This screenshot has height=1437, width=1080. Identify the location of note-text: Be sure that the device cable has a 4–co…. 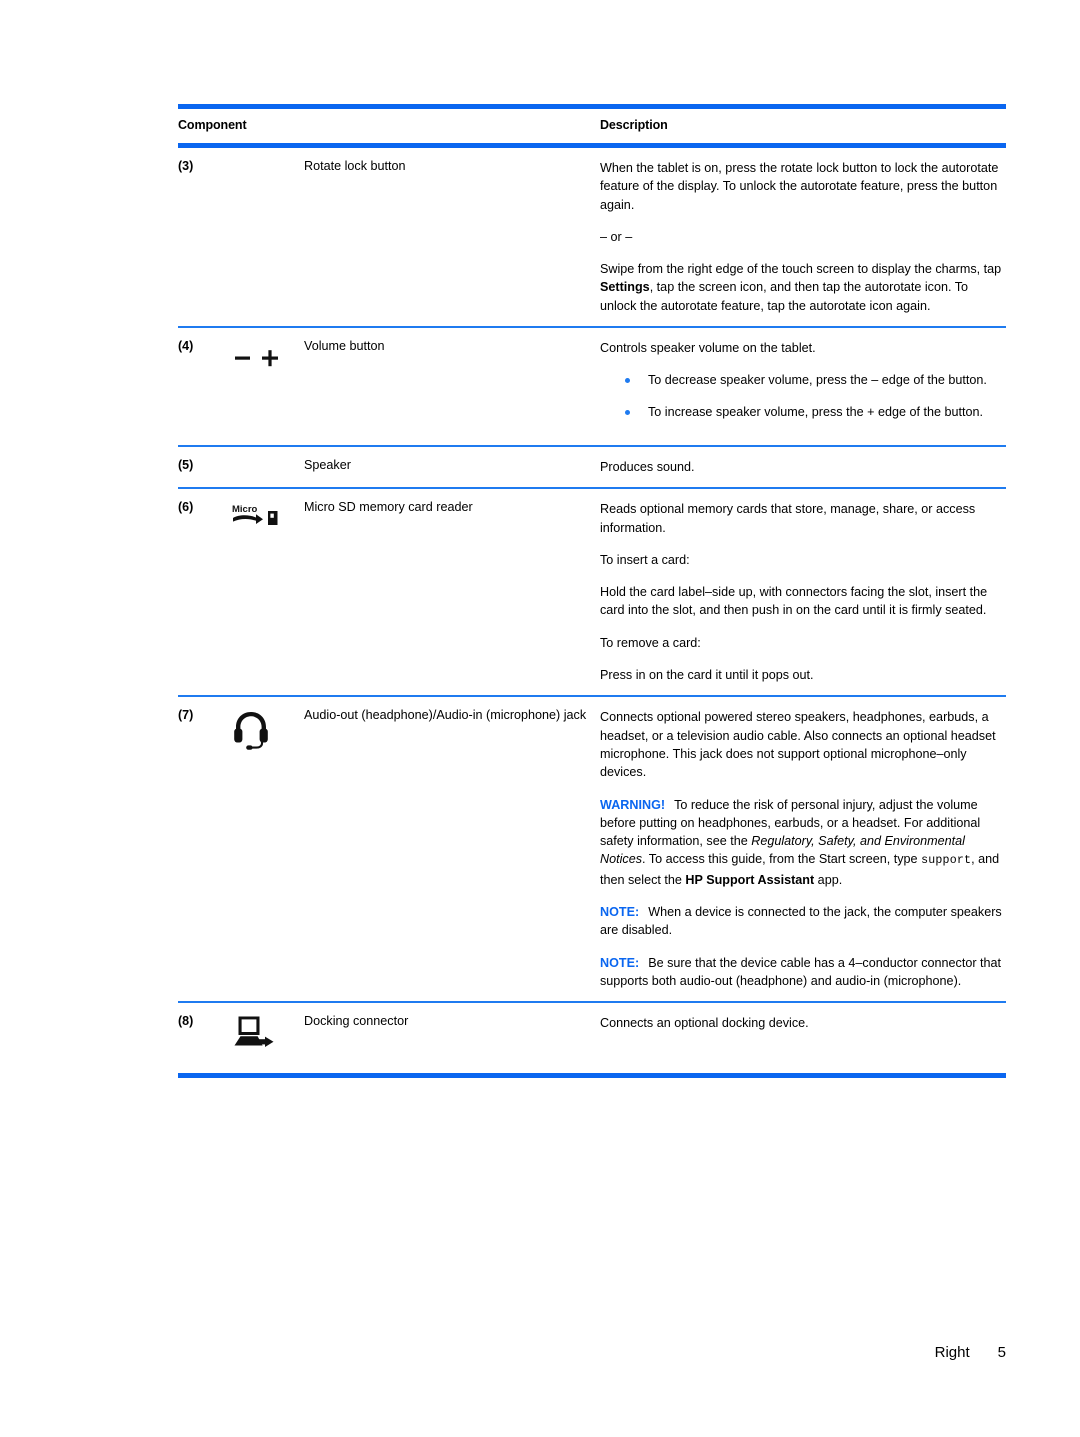
(801, 971).